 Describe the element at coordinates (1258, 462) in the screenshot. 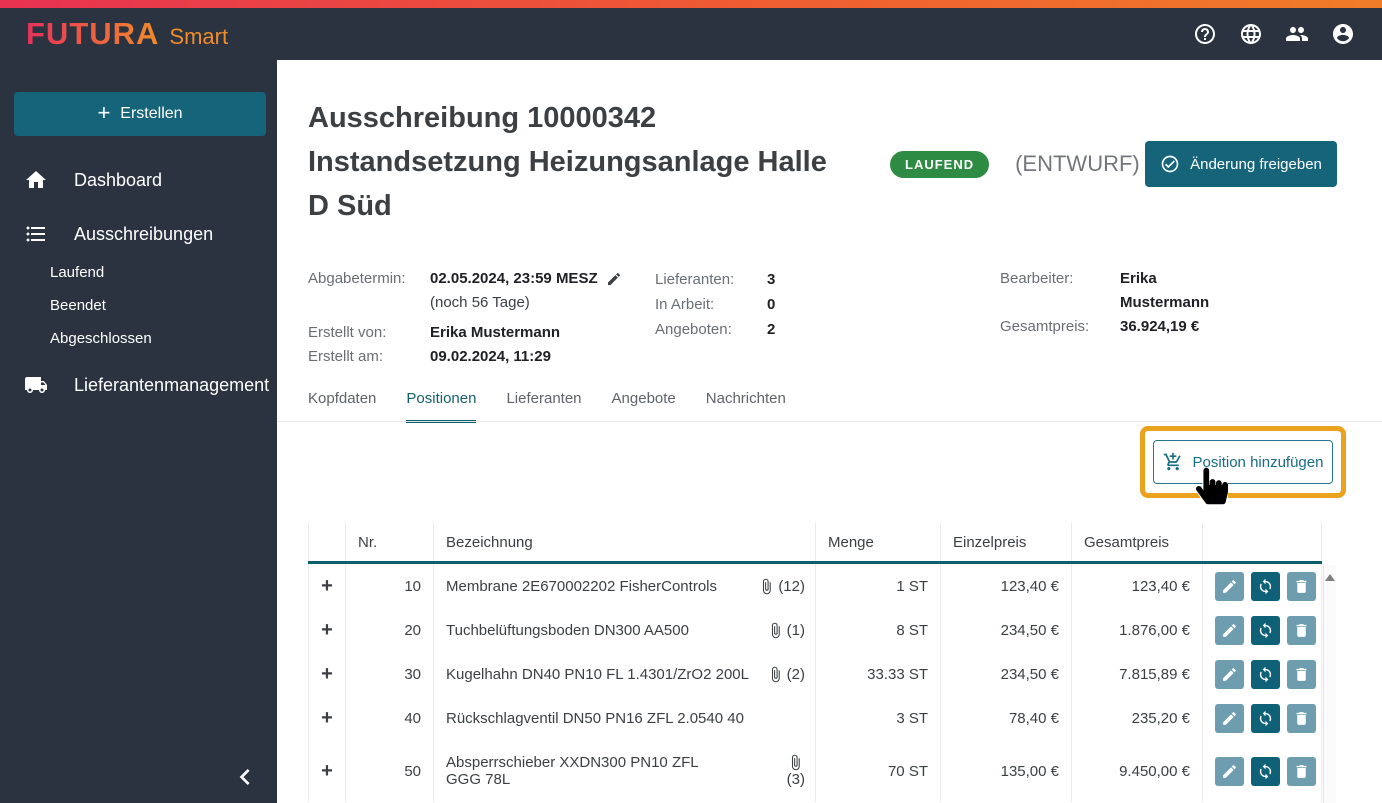

I see `add-position-label: Position hinzufügen` at that location.